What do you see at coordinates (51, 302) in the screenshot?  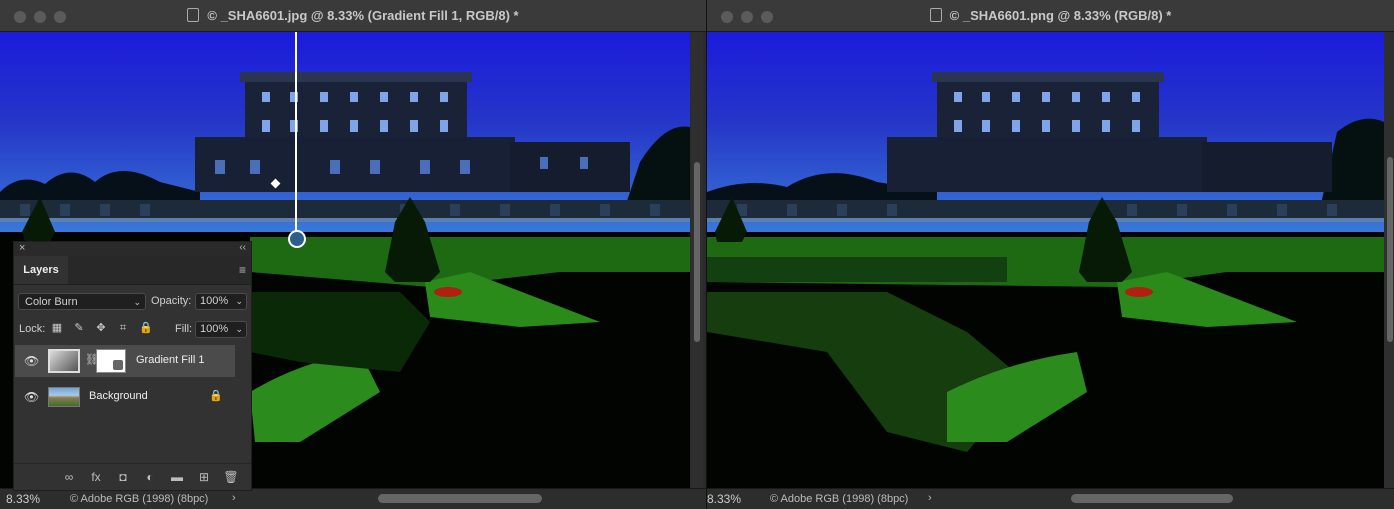 I see `blend-mode-value: Color Burn` at bounding box center [51, 302].